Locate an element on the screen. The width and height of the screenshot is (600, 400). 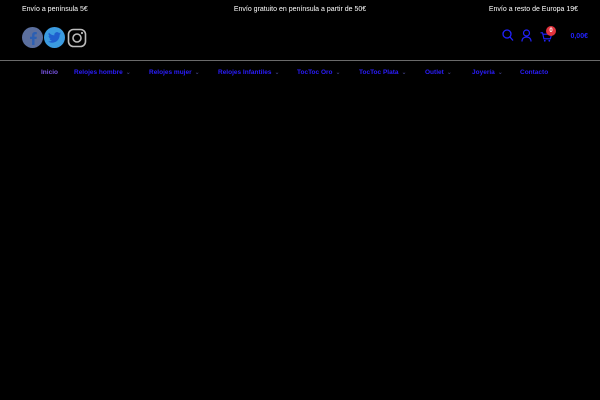
nav-label: Contacto is located at coordinates (534, 72).